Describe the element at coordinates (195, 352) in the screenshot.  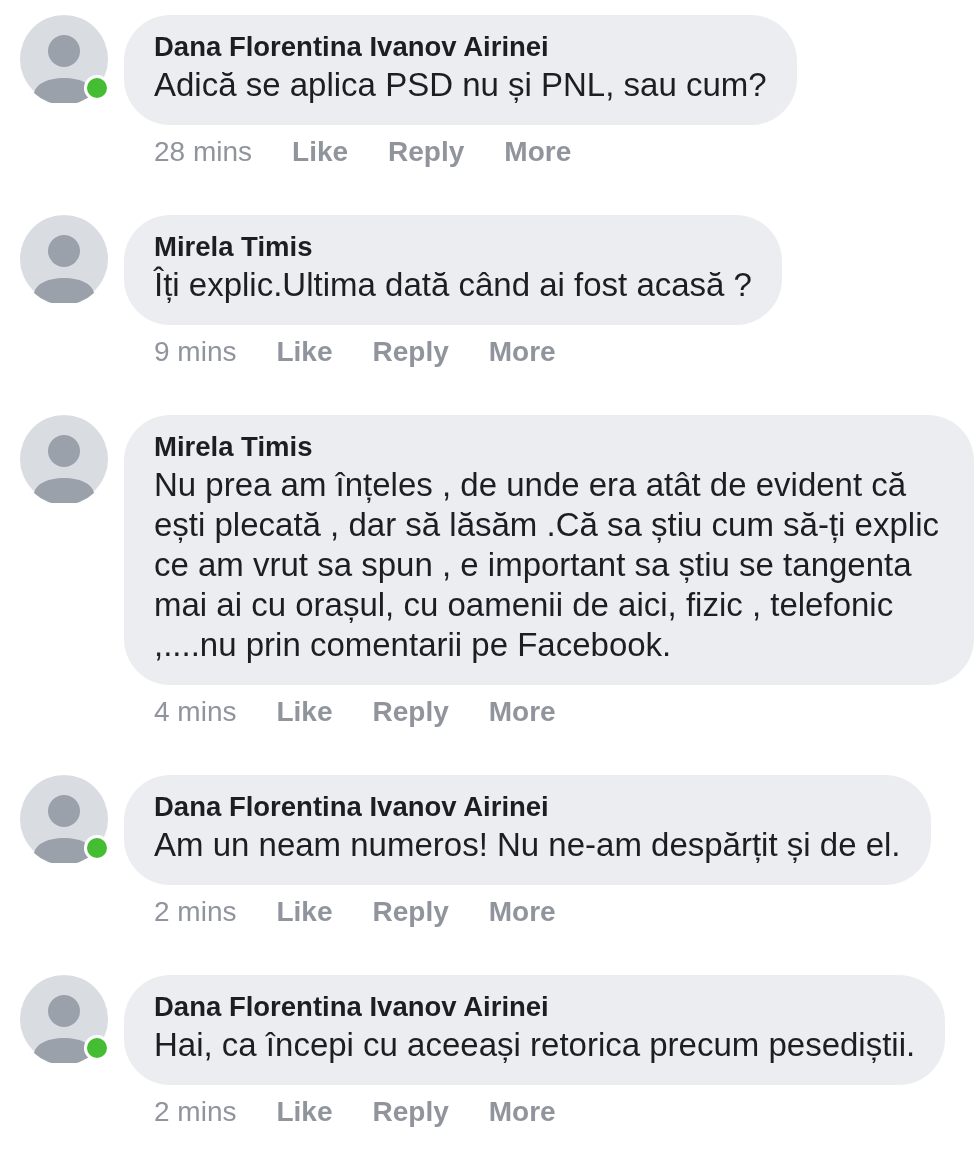
I see `comment-time: 9 mins` at that location.